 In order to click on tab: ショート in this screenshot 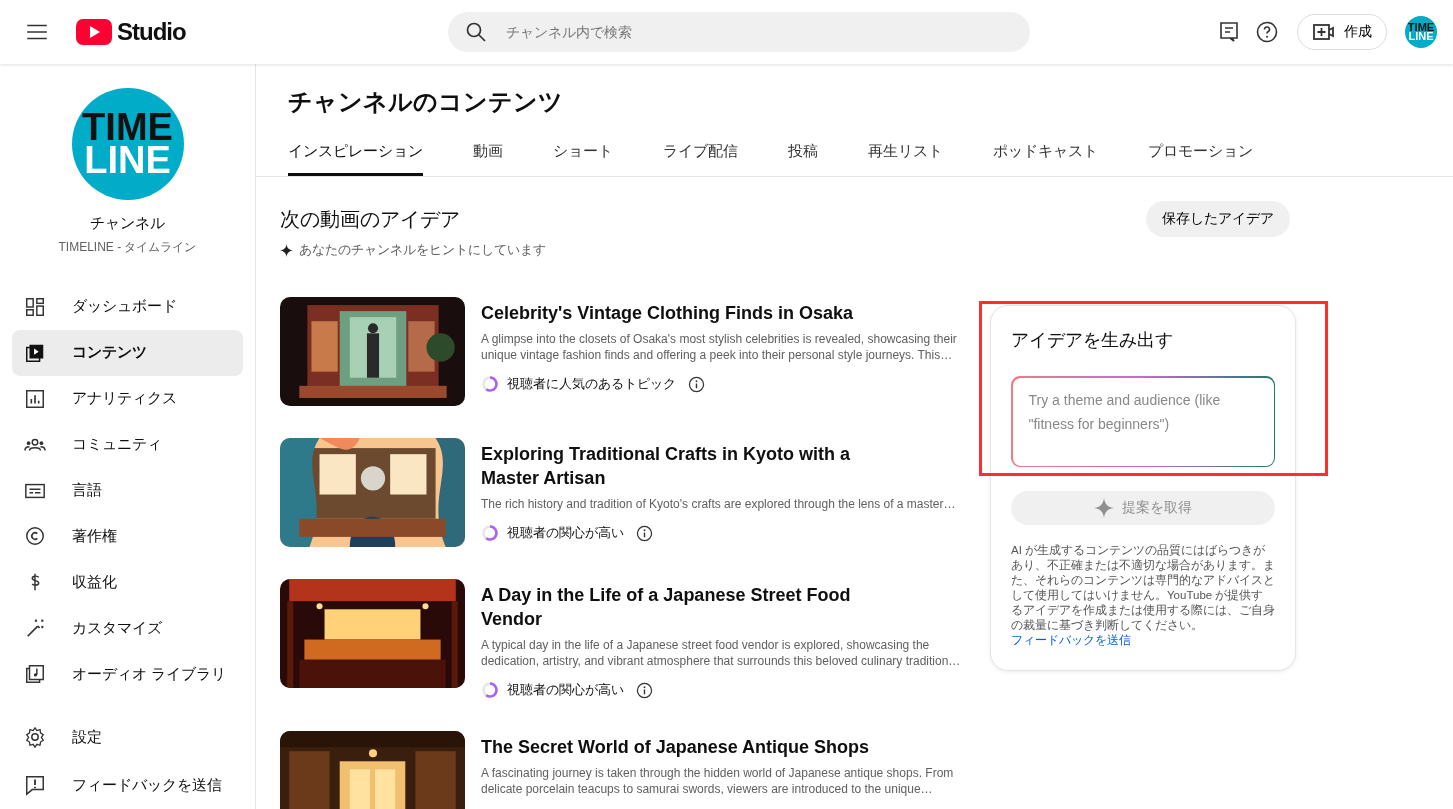, I will do `click(583, 159)`.